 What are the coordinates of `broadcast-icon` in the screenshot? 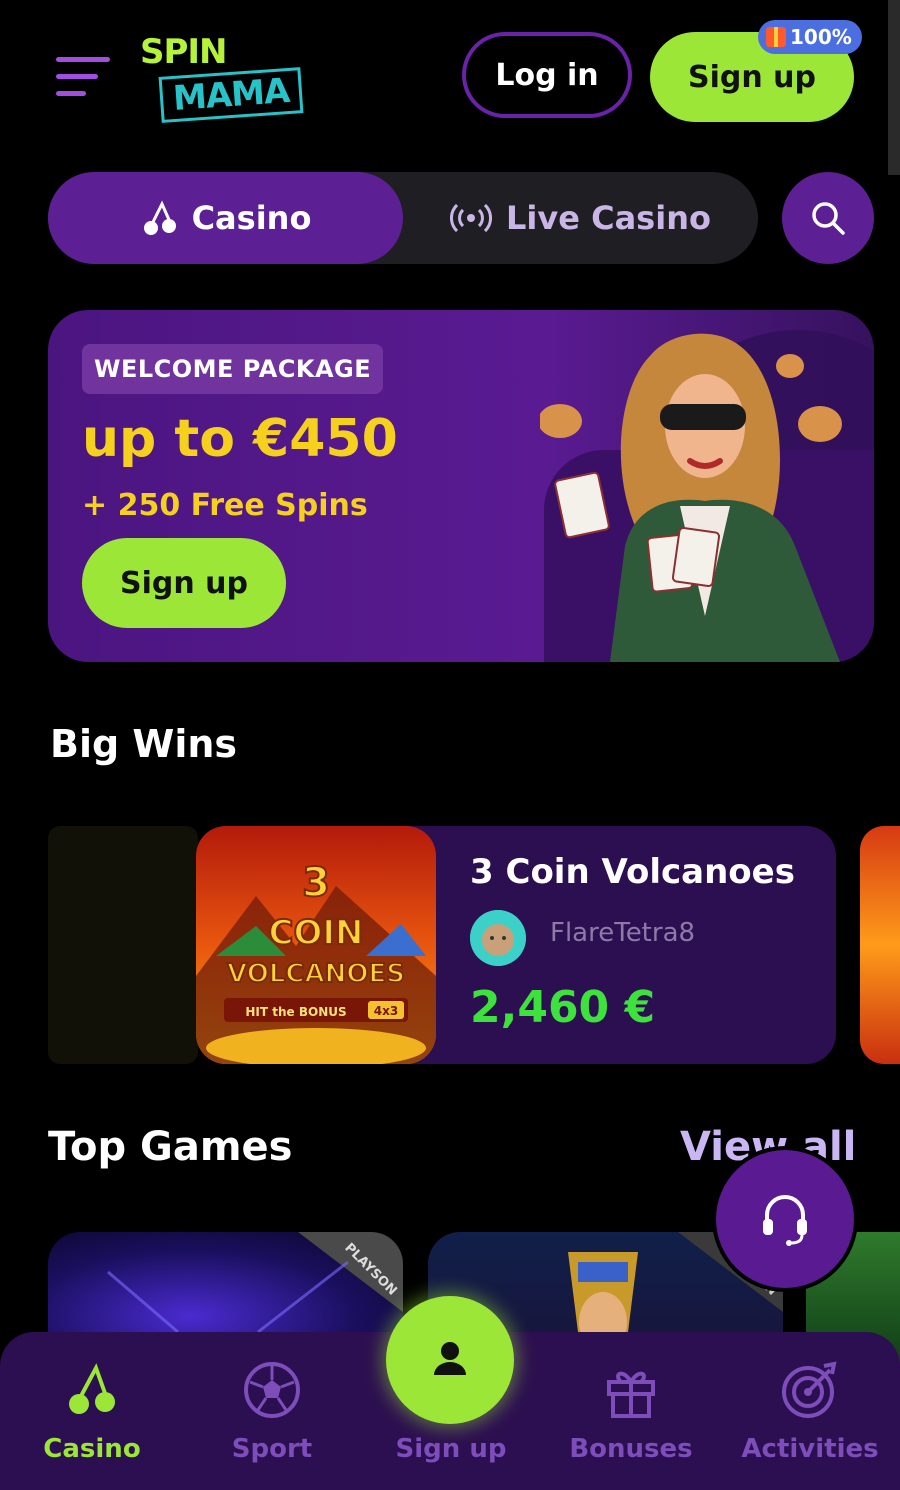 It's located at (471, 218).